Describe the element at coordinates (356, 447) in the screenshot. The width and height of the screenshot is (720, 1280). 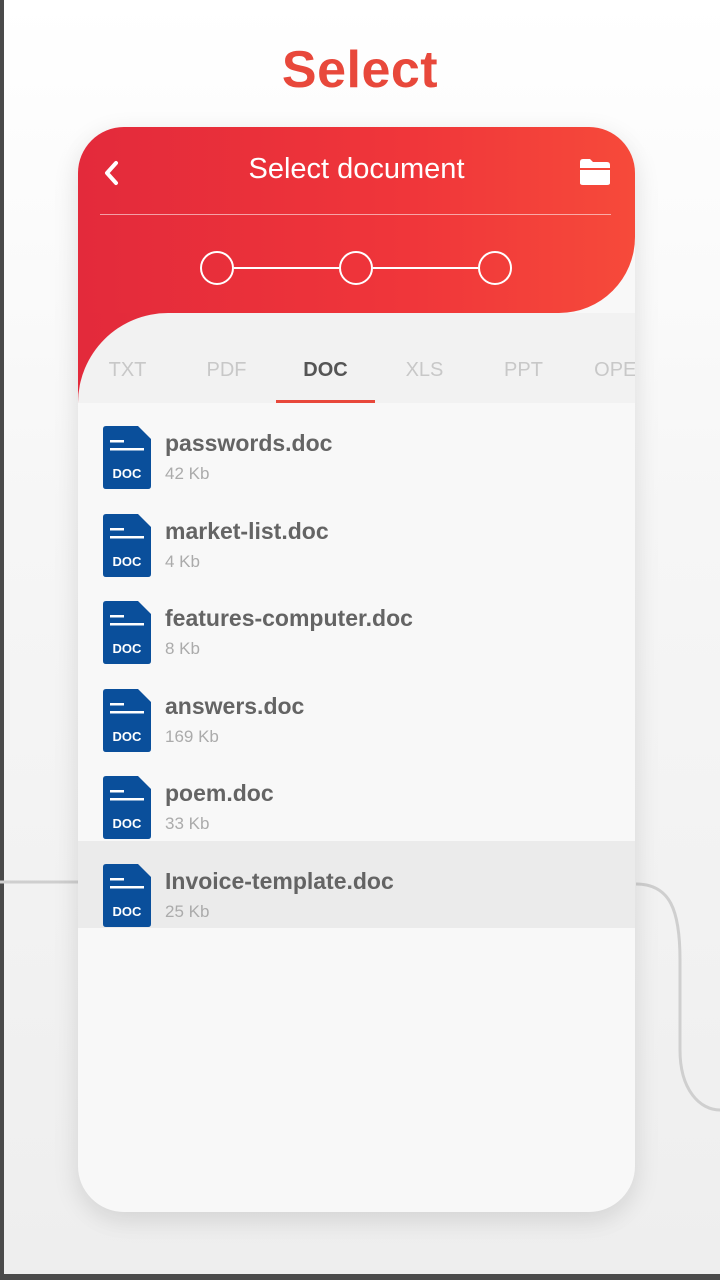
I see `file-list-item: DOC passwords.doc 42 Kb` at that location.